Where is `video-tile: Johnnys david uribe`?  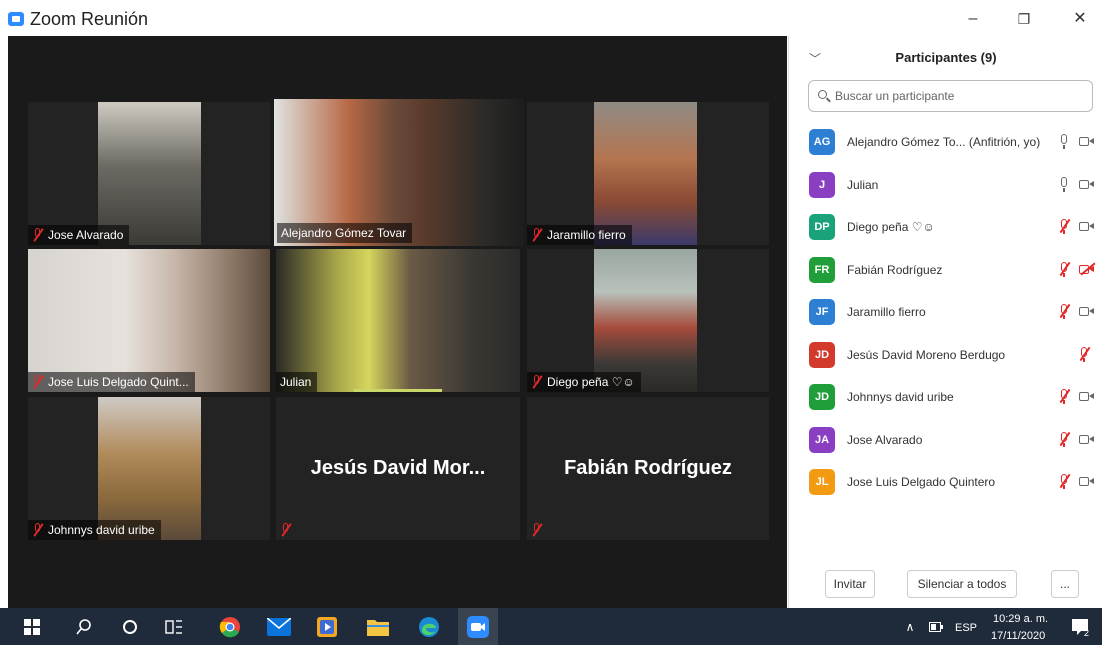
video-tile: Johnnys david uribe is located at coordinates (149, 468).